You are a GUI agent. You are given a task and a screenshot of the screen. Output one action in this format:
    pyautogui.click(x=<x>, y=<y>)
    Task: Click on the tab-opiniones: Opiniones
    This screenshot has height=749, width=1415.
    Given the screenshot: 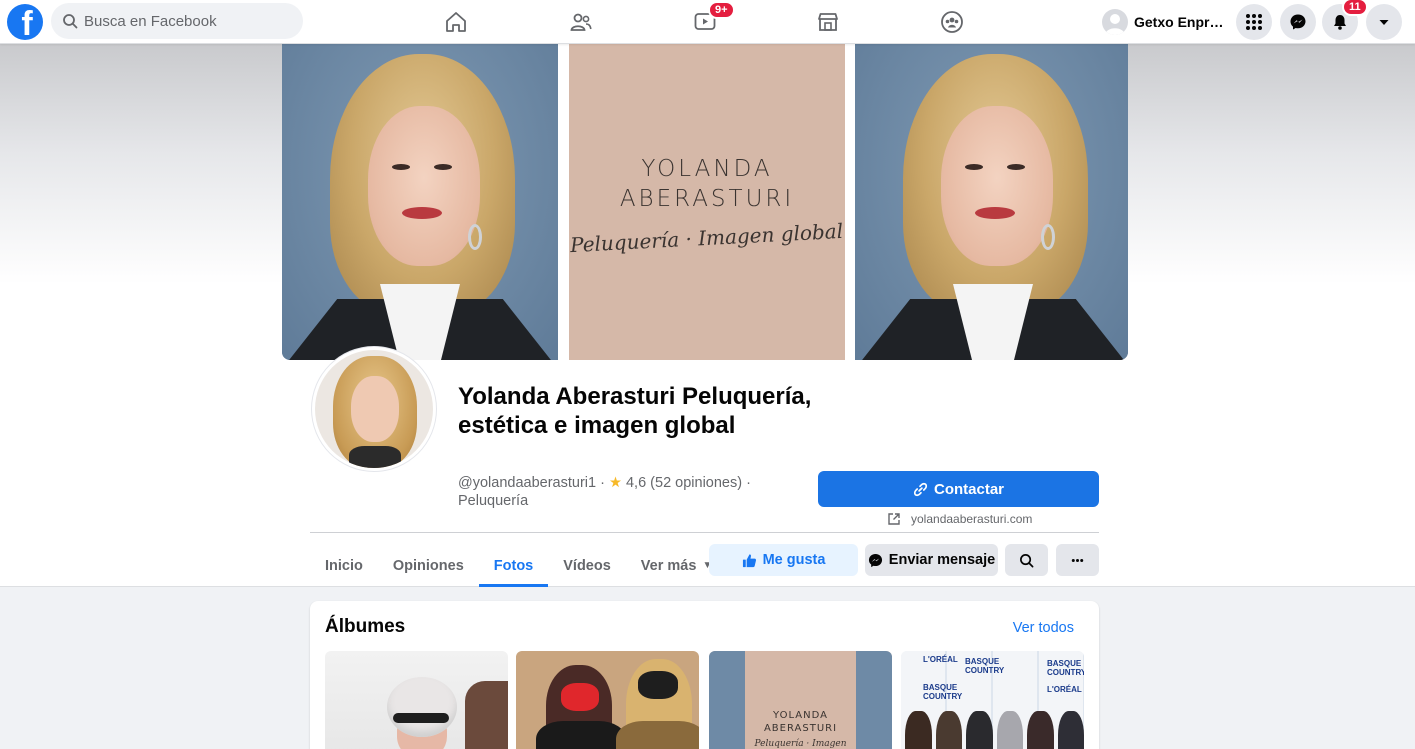 What is the action you would take?
    pyautogui.click(x=428, y=565)
    